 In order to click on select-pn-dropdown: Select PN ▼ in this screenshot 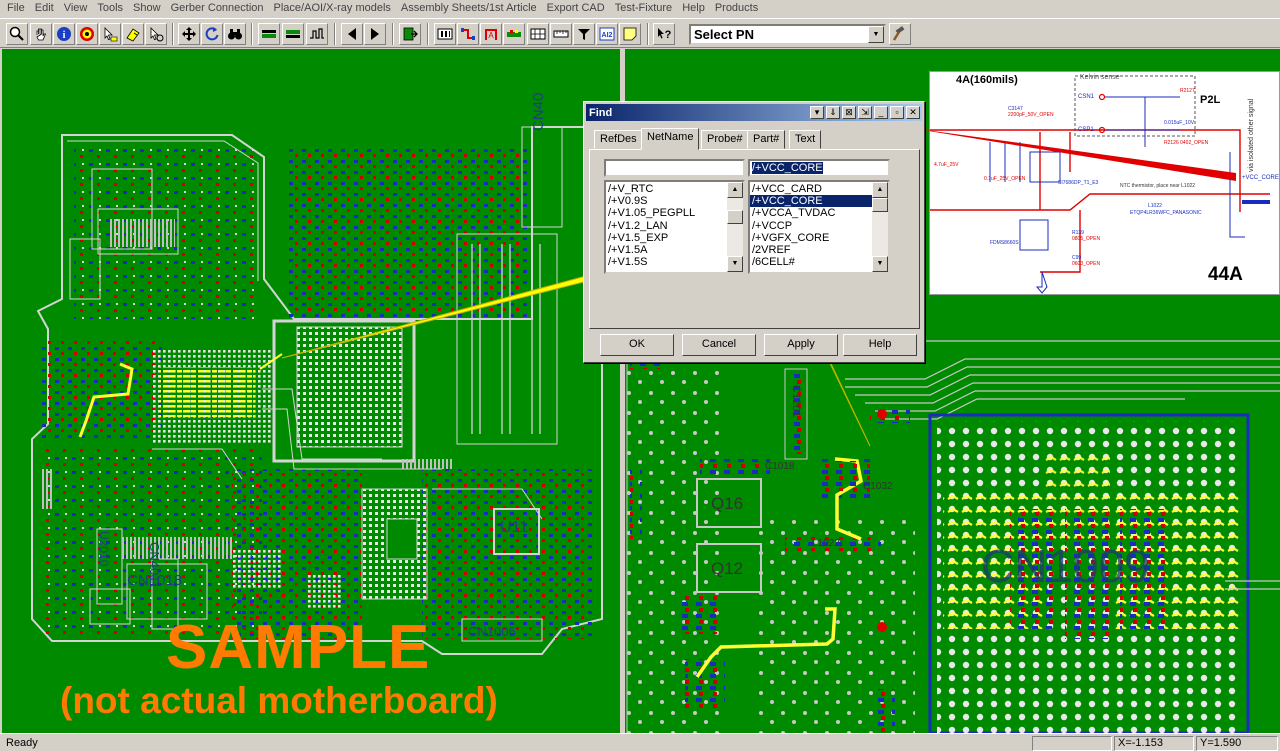, I will do `click(787, 34)`.